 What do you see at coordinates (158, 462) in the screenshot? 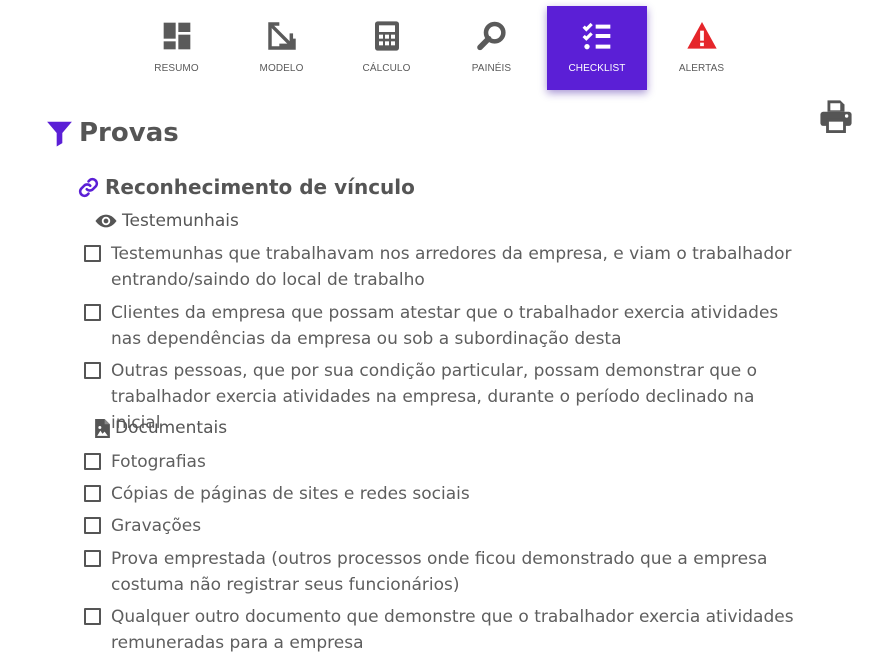
I see `checklist-item-text: Fotografias` at bounding box center [158, 462].